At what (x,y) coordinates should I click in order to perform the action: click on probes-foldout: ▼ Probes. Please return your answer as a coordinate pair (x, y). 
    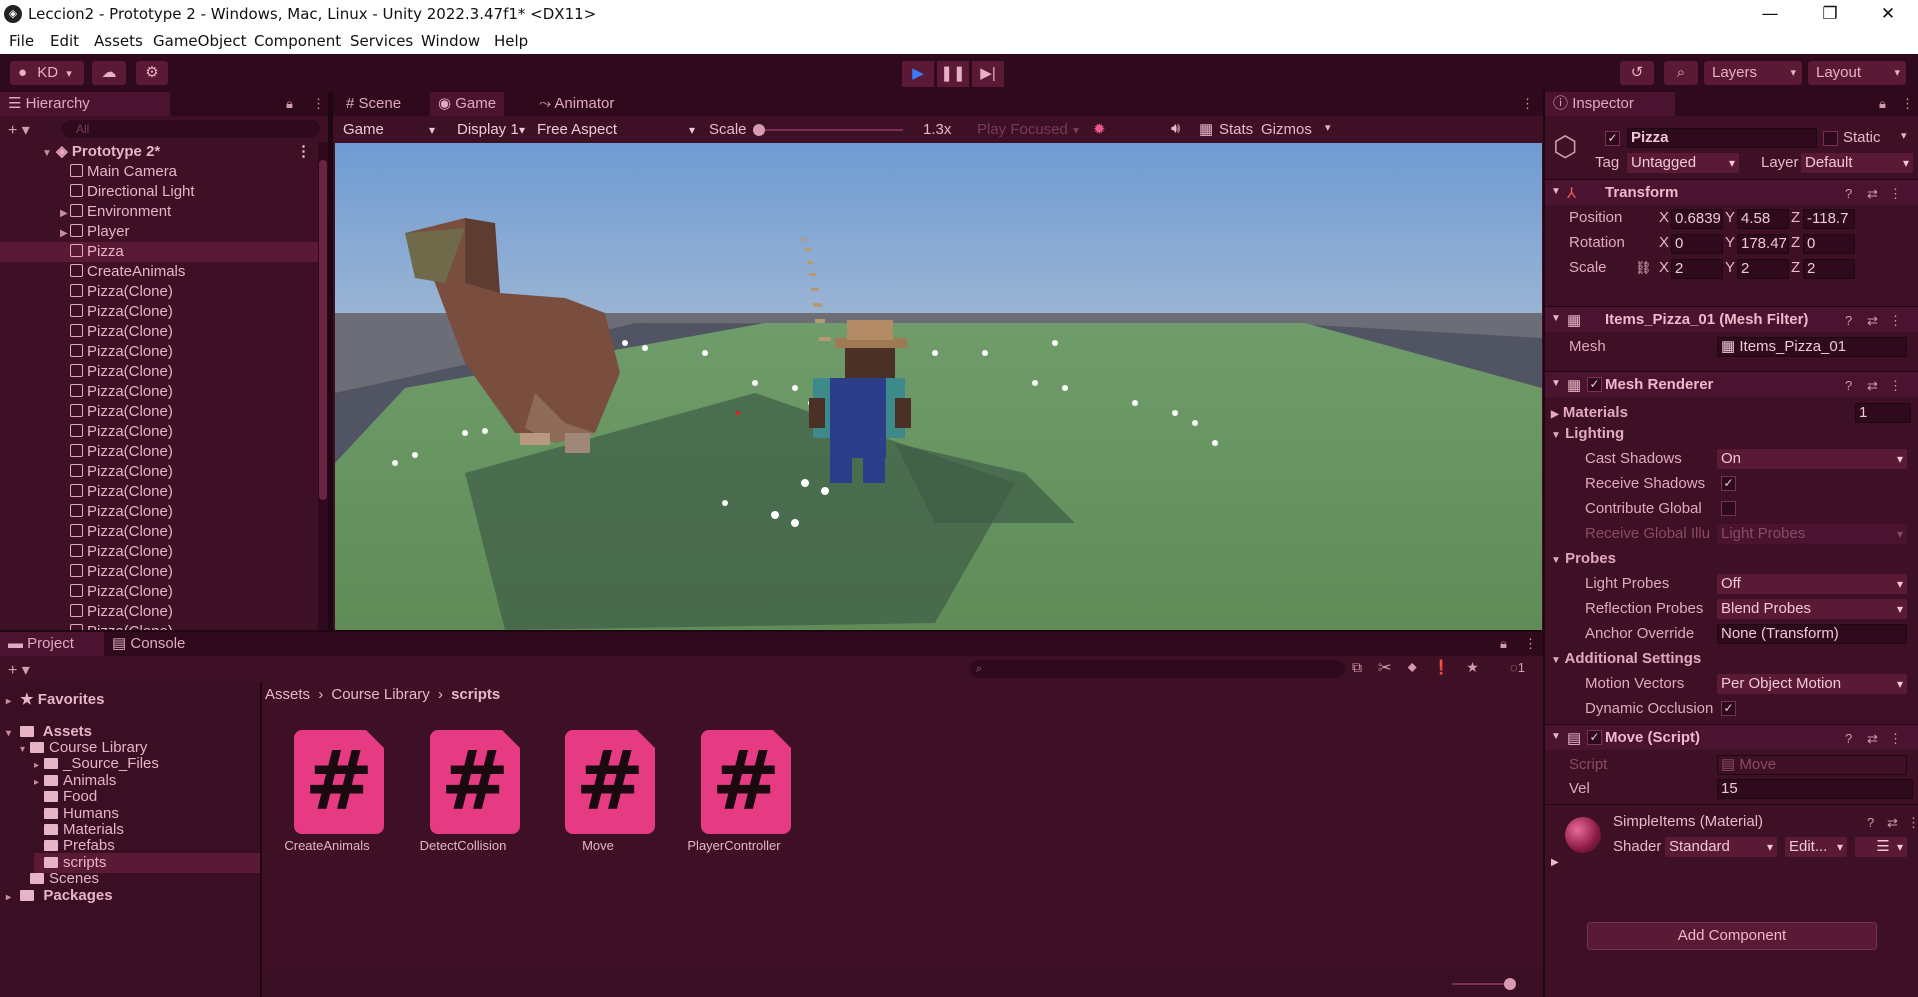
    Looking at the image, I should click on (1583, 559).